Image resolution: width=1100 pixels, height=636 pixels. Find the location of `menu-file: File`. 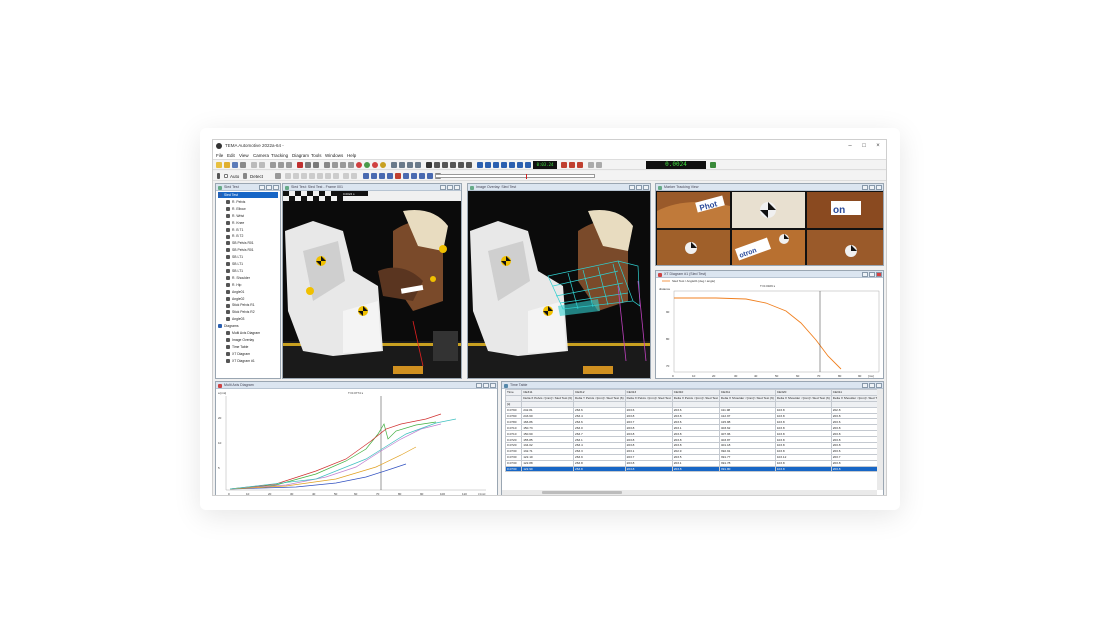

menu-file: File is located at coordinates (219, 155).